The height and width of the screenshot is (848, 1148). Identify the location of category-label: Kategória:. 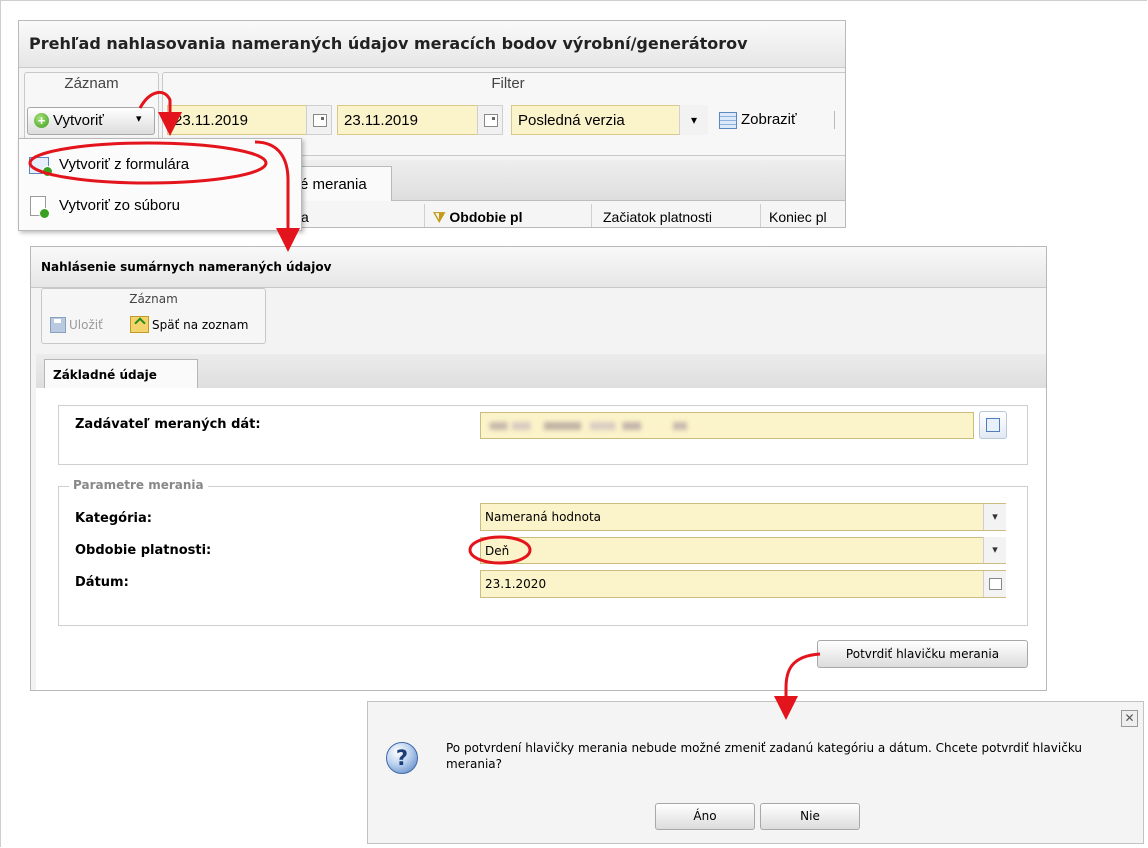
(113, 518).